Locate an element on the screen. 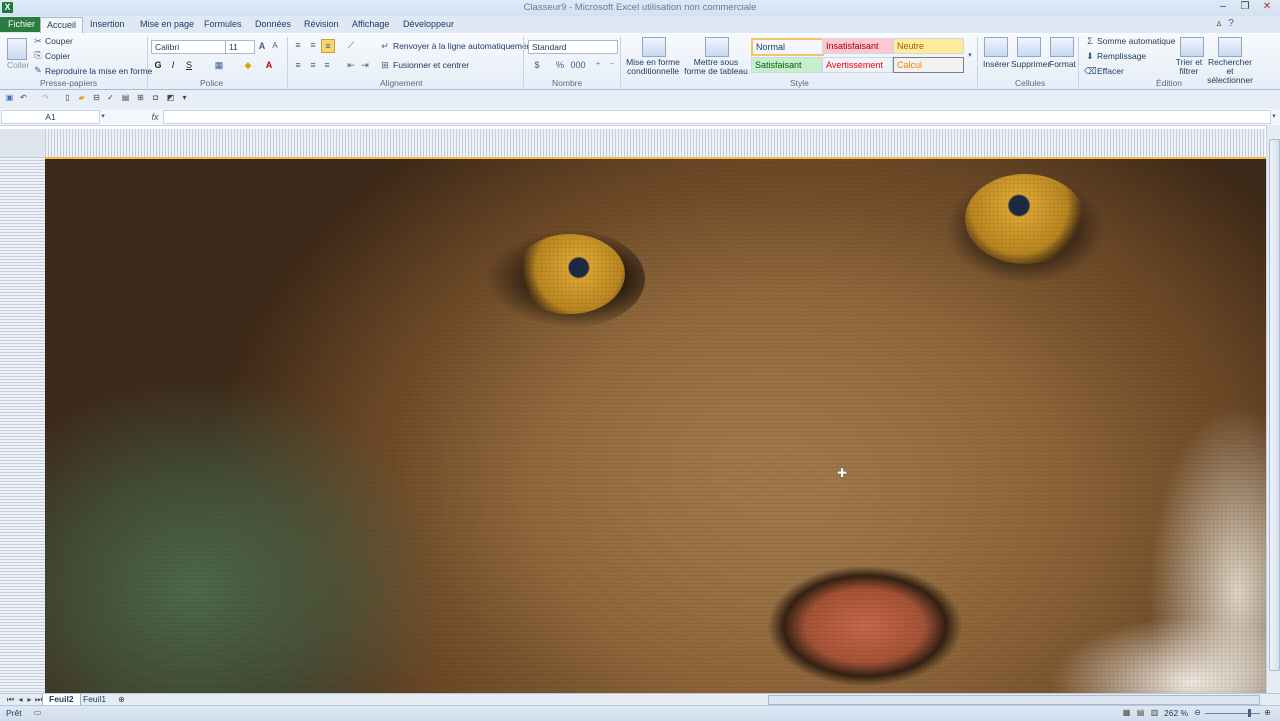 The width and height of the screenshot is (1280, 721). paste-button: Coller is located at coordinates (18, 65).